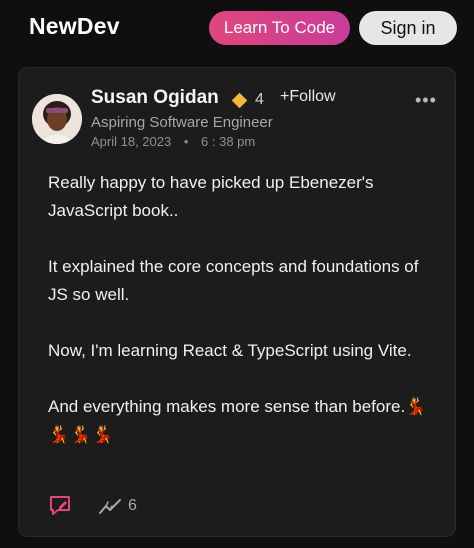 This screenshot has width=474, height=548. What do you see at coordinates (228, 141) in the screenshot?
I see `post-time: 6 : 38 pm` at bounding box center [228, 141].